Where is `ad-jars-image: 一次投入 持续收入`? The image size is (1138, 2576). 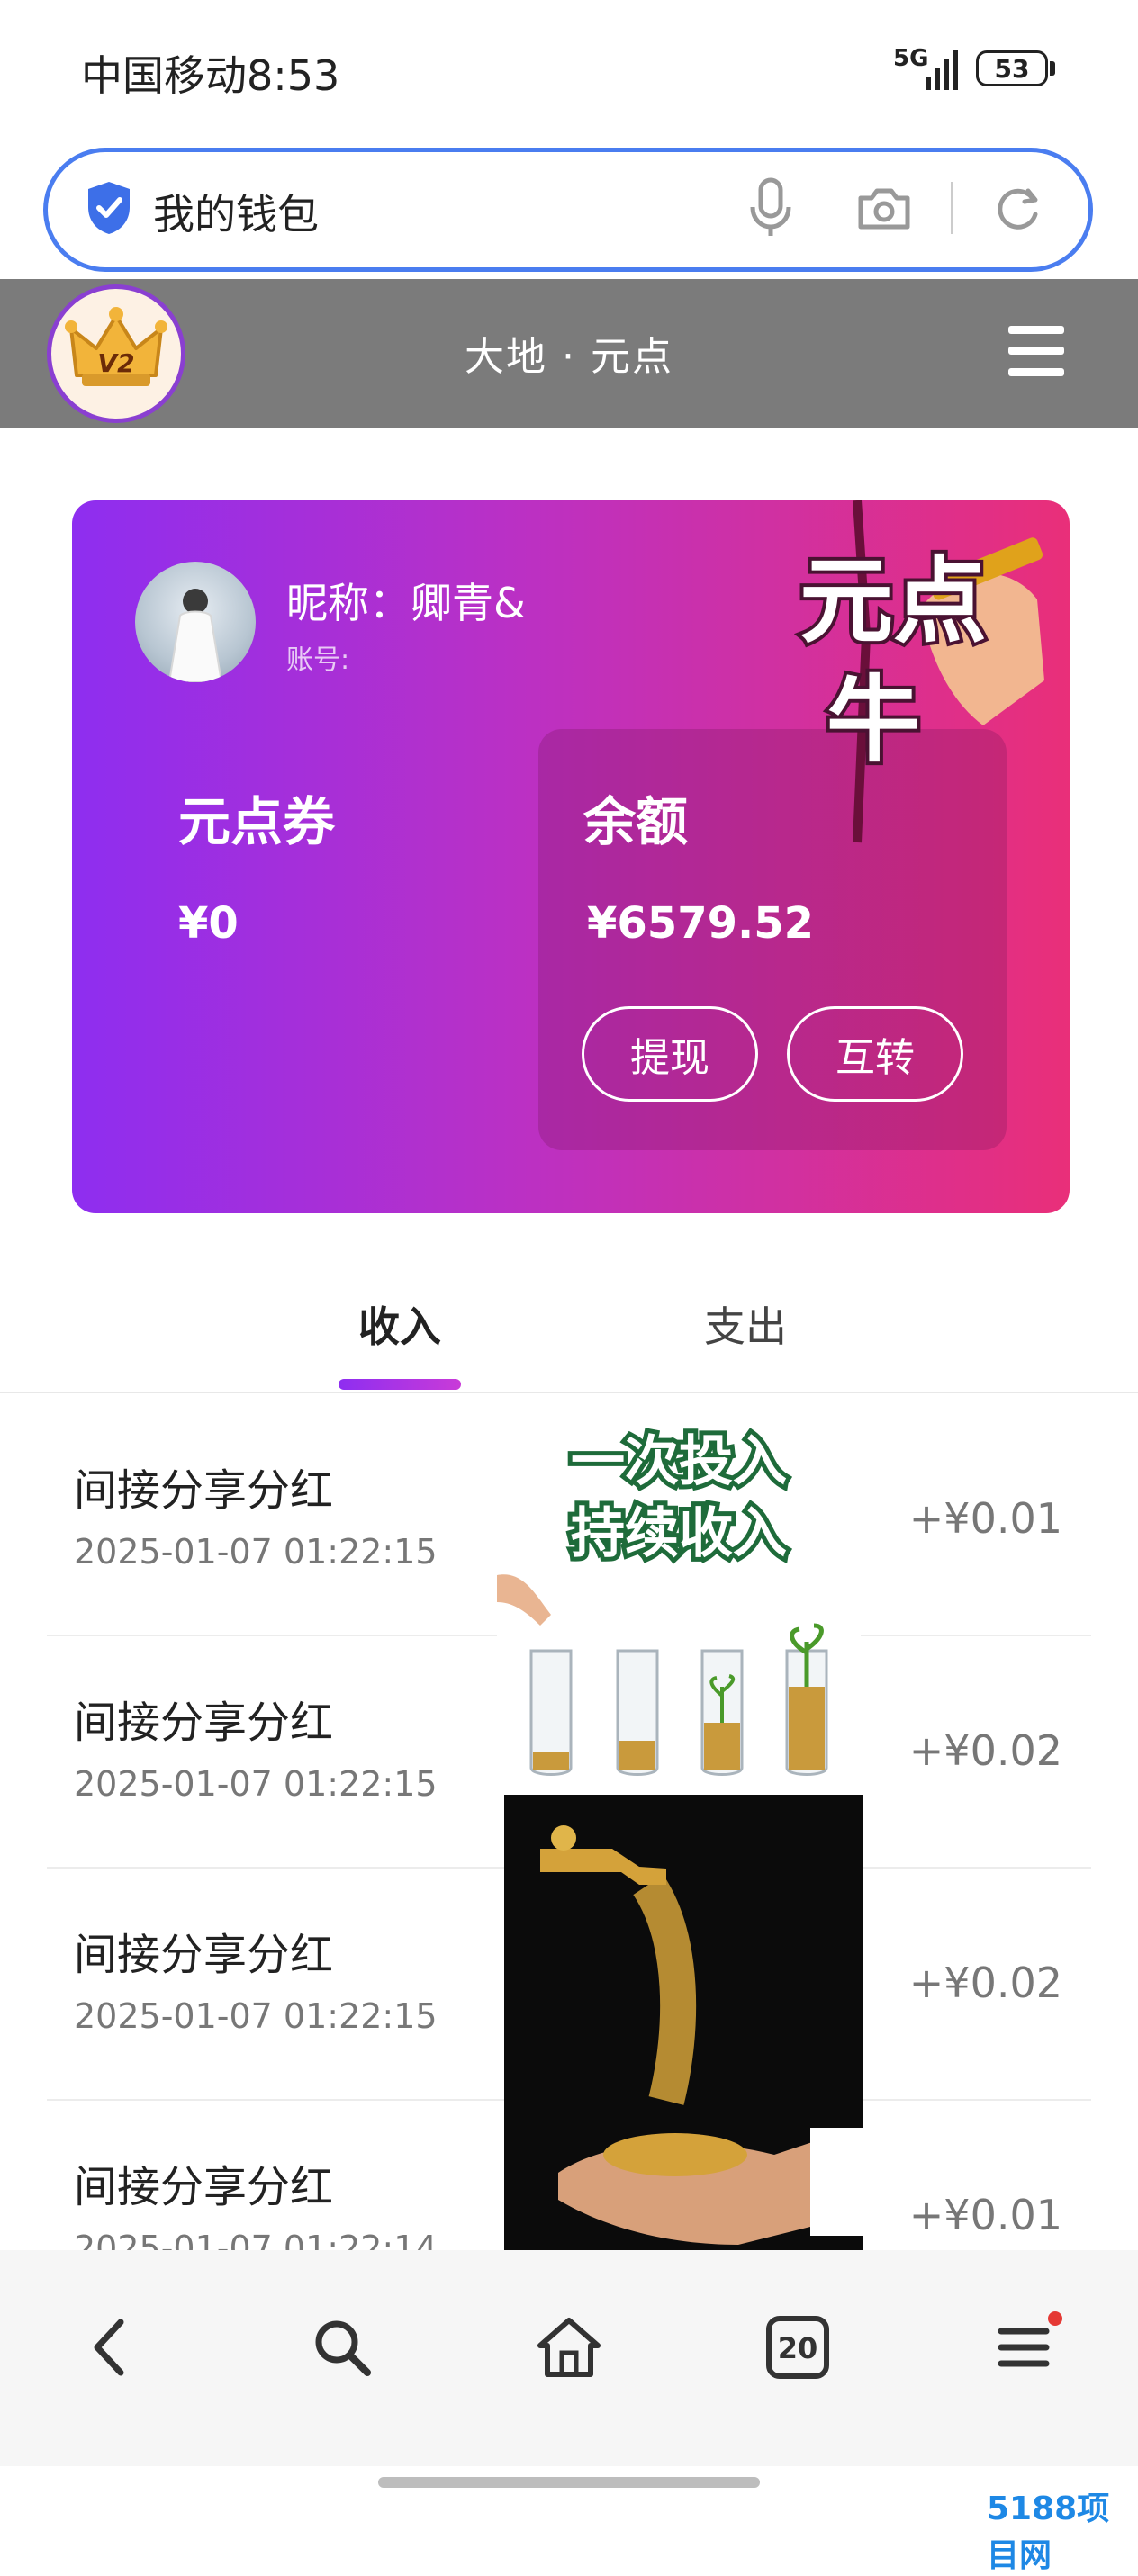 ad-jars-image: 一次投入 持续收入 is located at coordinates (679, 1603).